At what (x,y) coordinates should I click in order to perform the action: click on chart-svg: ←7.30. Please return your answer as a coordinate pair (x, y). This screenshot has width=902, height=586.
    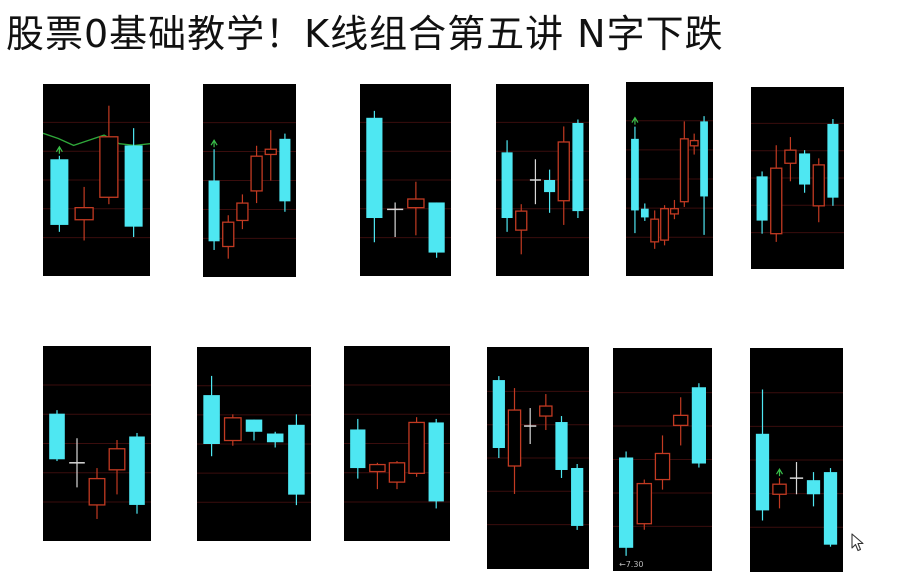
    Looking at the image, I should click on (662, 476).